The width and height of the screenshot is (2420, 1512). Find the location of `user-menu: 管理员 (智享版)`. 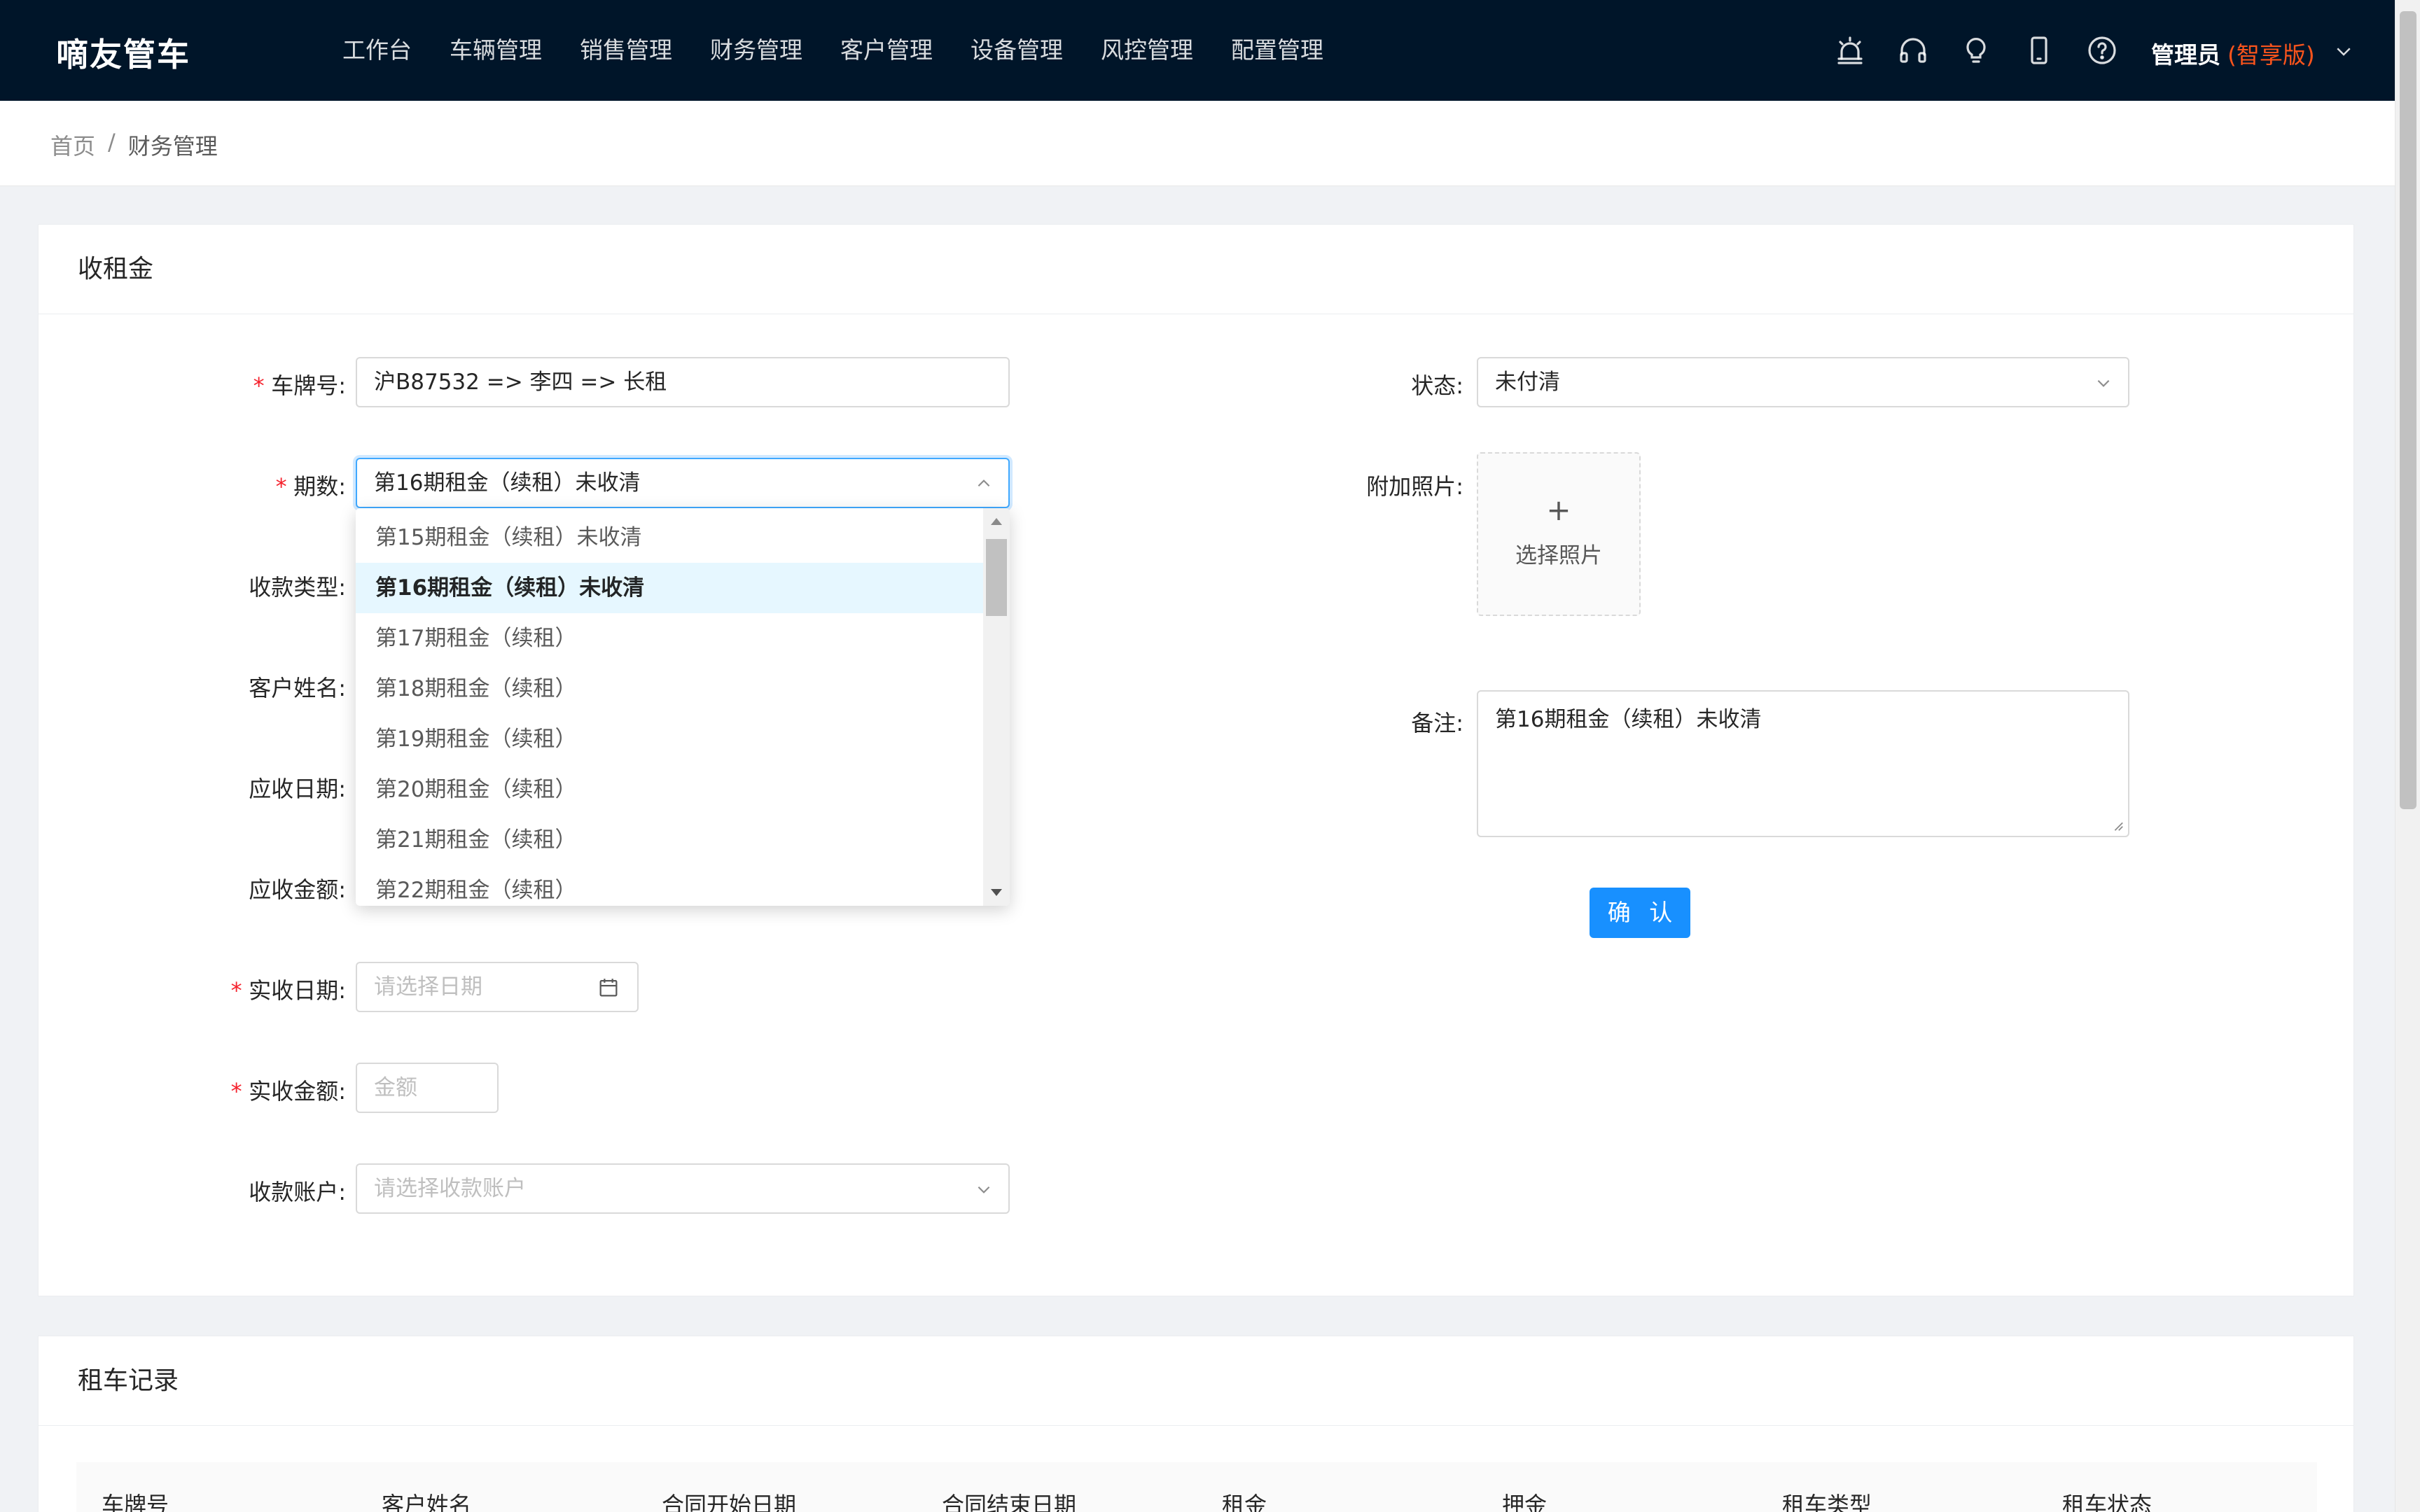

user-menu: 管理员 (智享版) is located at coordinates (2233, 53).